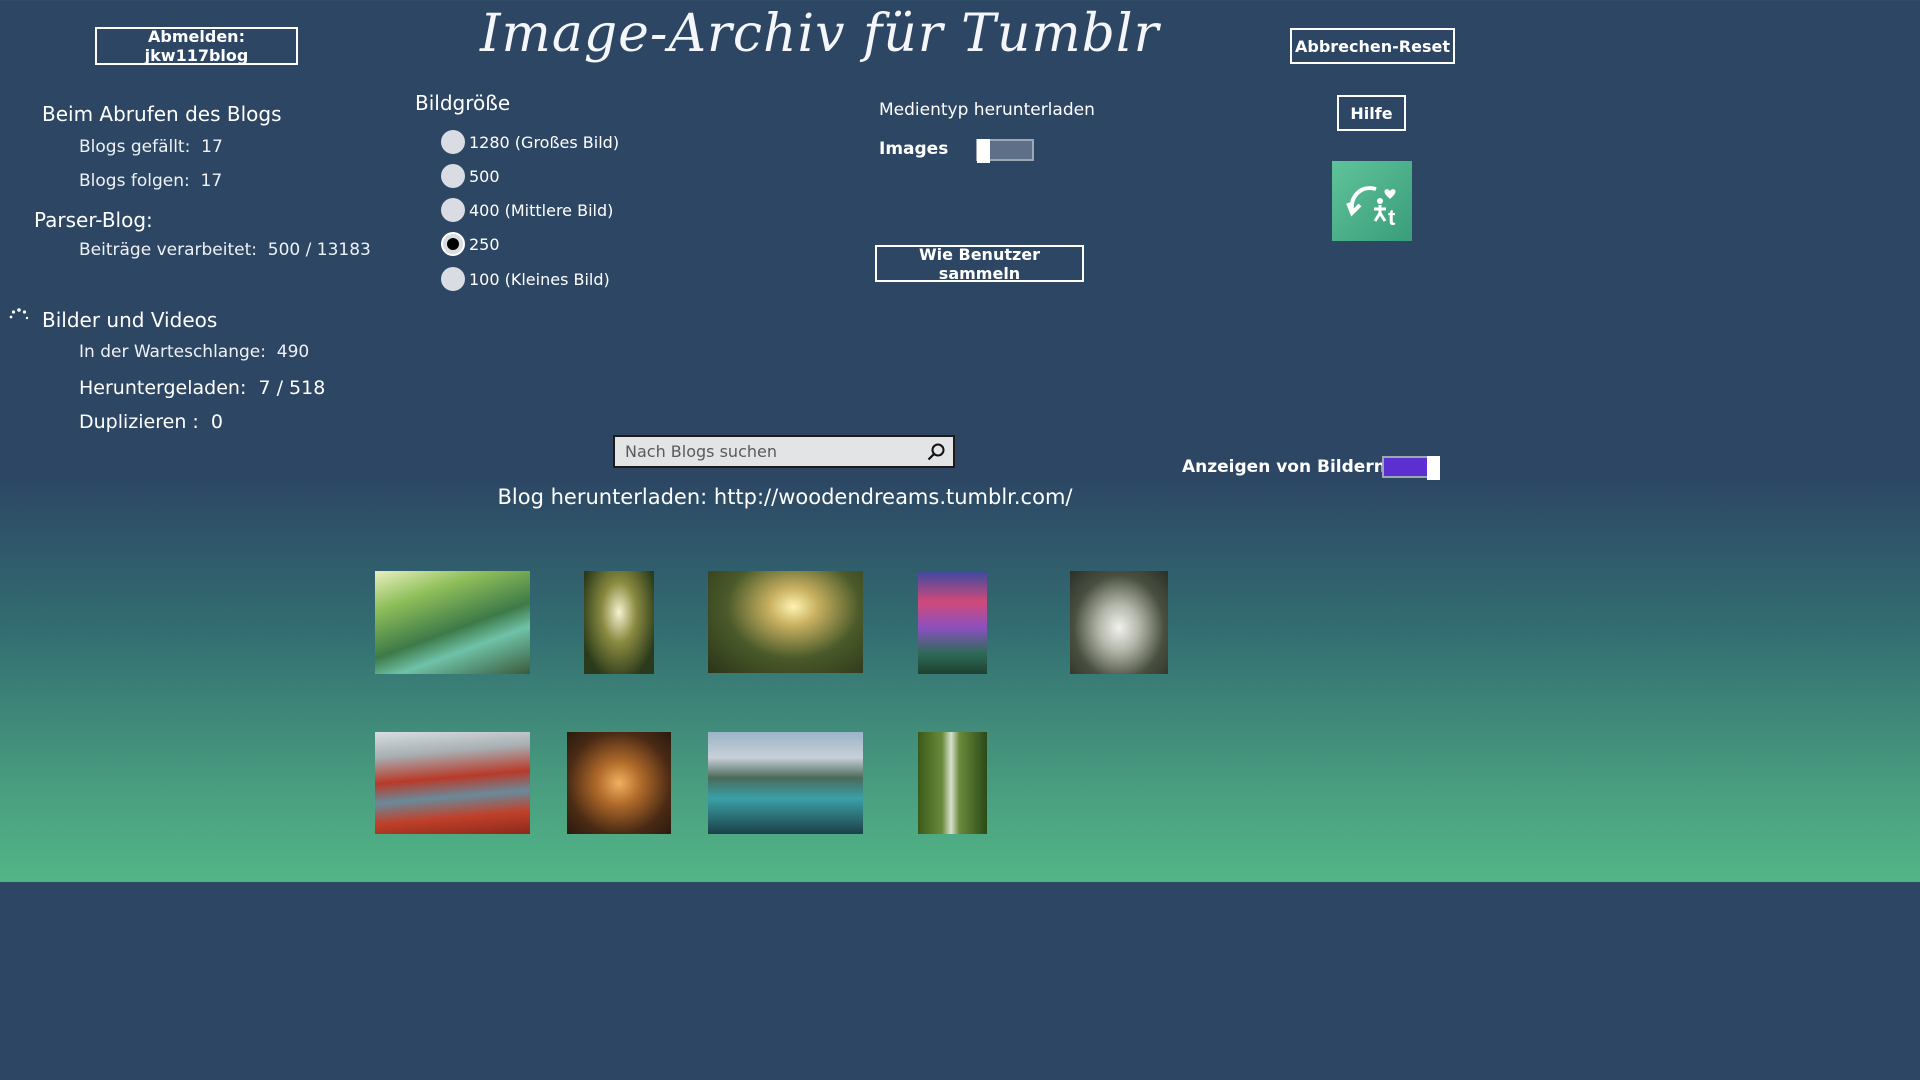 This screenshot has width=1920, height=1080. Describe the element at coordinates (134, 181) in the screenshot. I see `blogs-followed-label: Blogs folgen:` at that location.